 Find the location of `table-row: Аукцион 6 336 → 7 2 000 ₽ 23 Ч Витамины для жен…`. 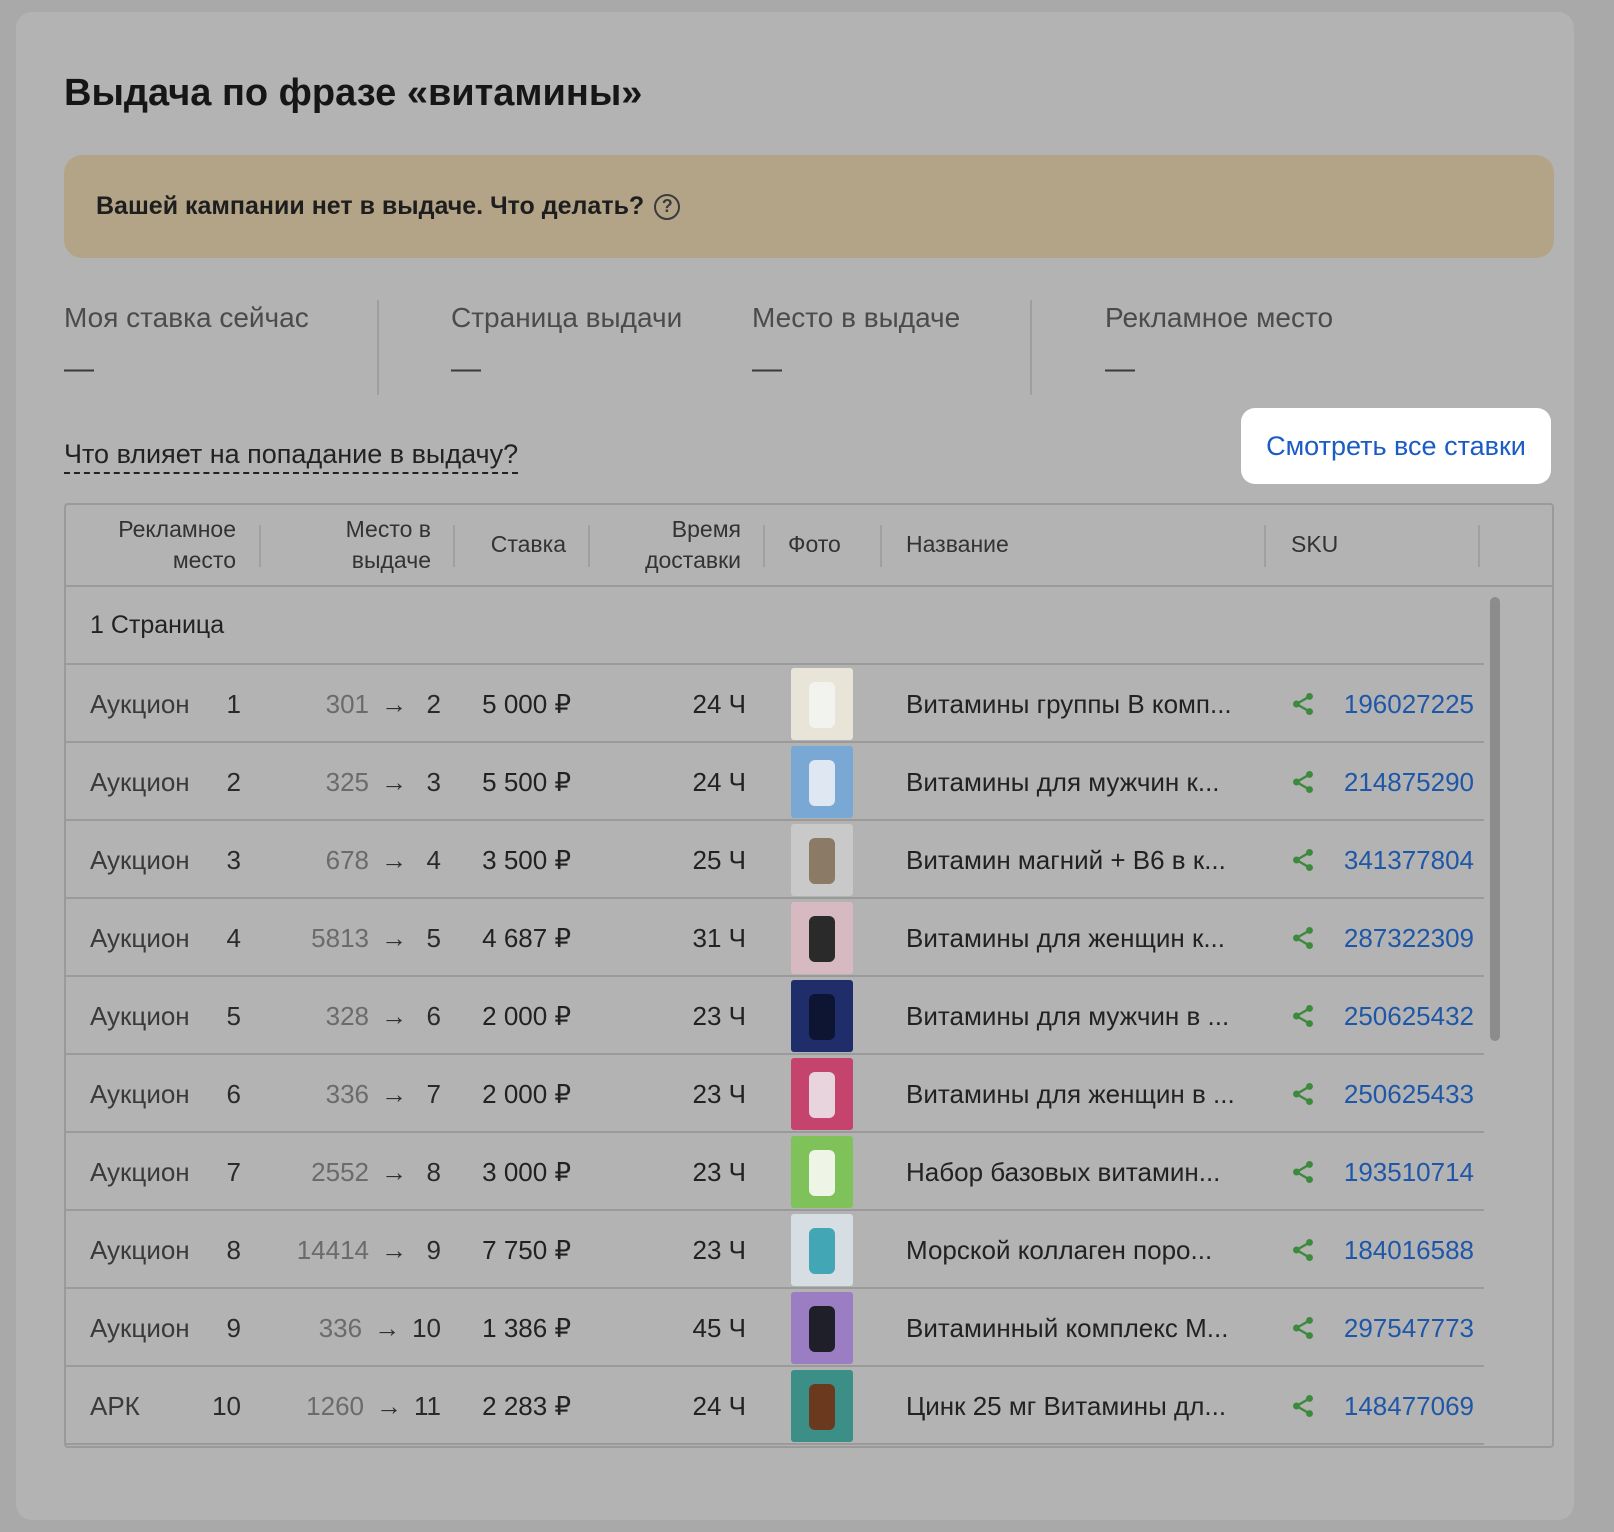

table-row: Аукцион 6 336 → 7 2 000 ₽ 23 Ч Витамины для жен… is located at coordinates (775, 1094).